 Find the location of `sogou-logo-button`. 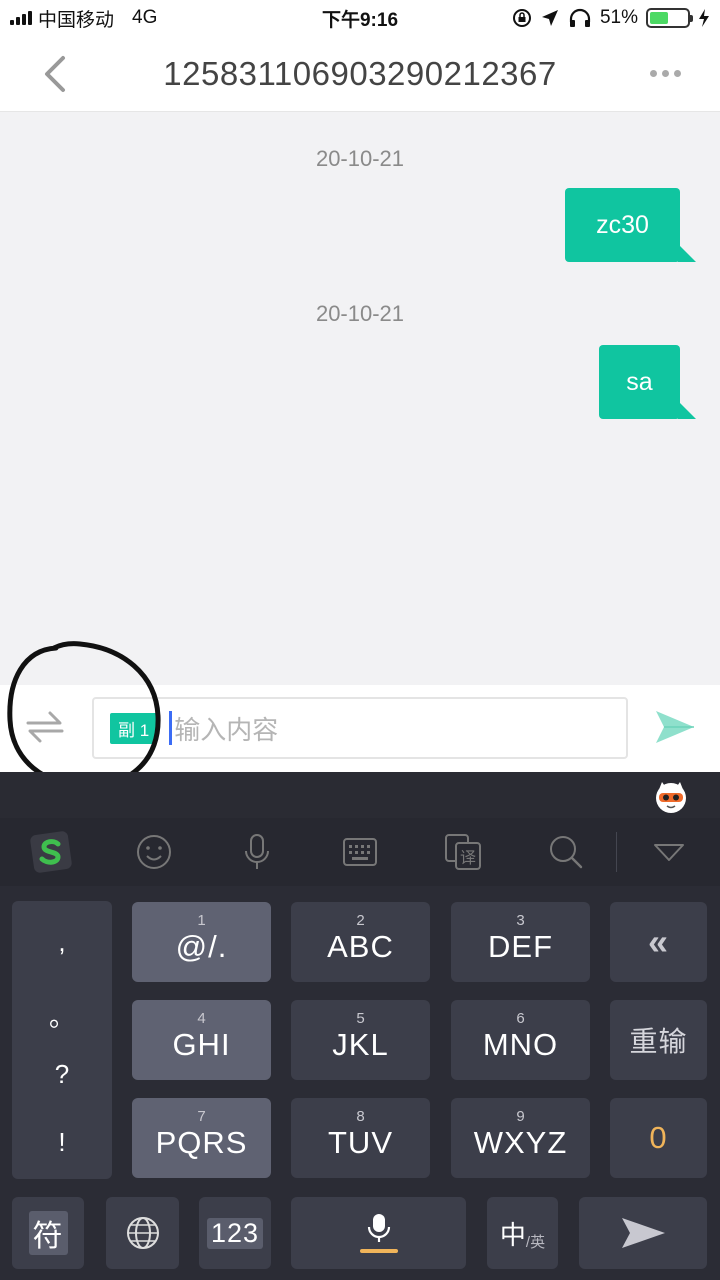

sogou-logo-button is located at coordinates (51, 852).